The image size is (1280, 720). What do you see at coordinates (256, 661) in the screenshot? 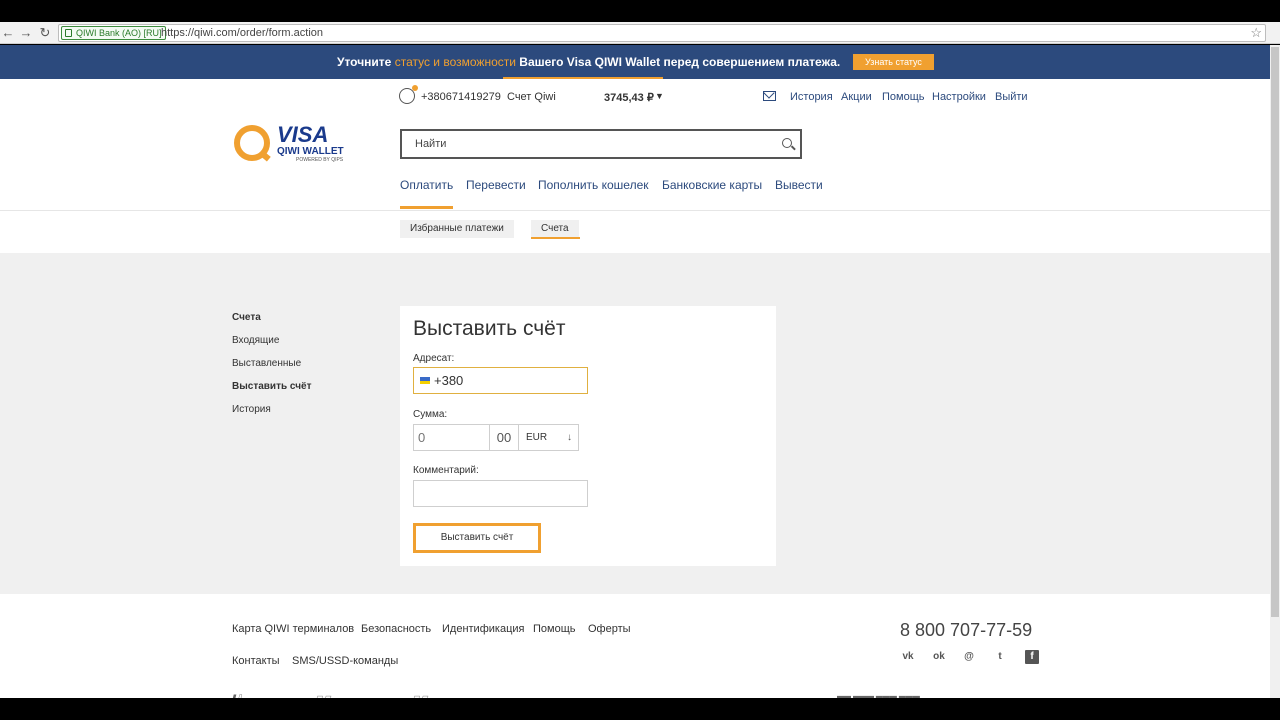
I see `footer-link-contacts: Контакты` at bounding box center [256, 661].